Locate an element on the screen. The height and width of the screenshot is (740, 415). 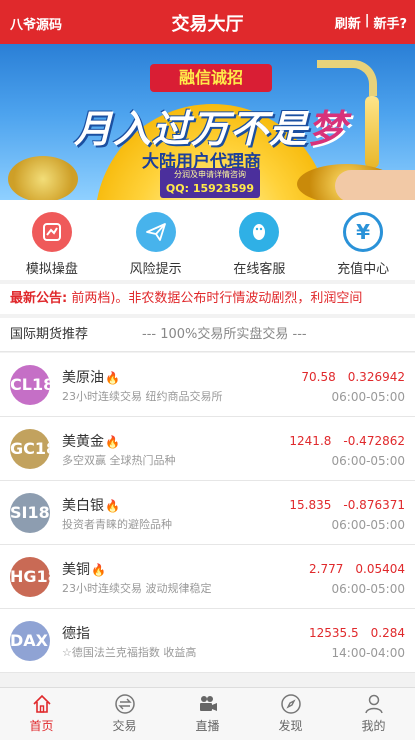
banner-slogan-main: 月入过万不是 is located at coordinates (191, 128).